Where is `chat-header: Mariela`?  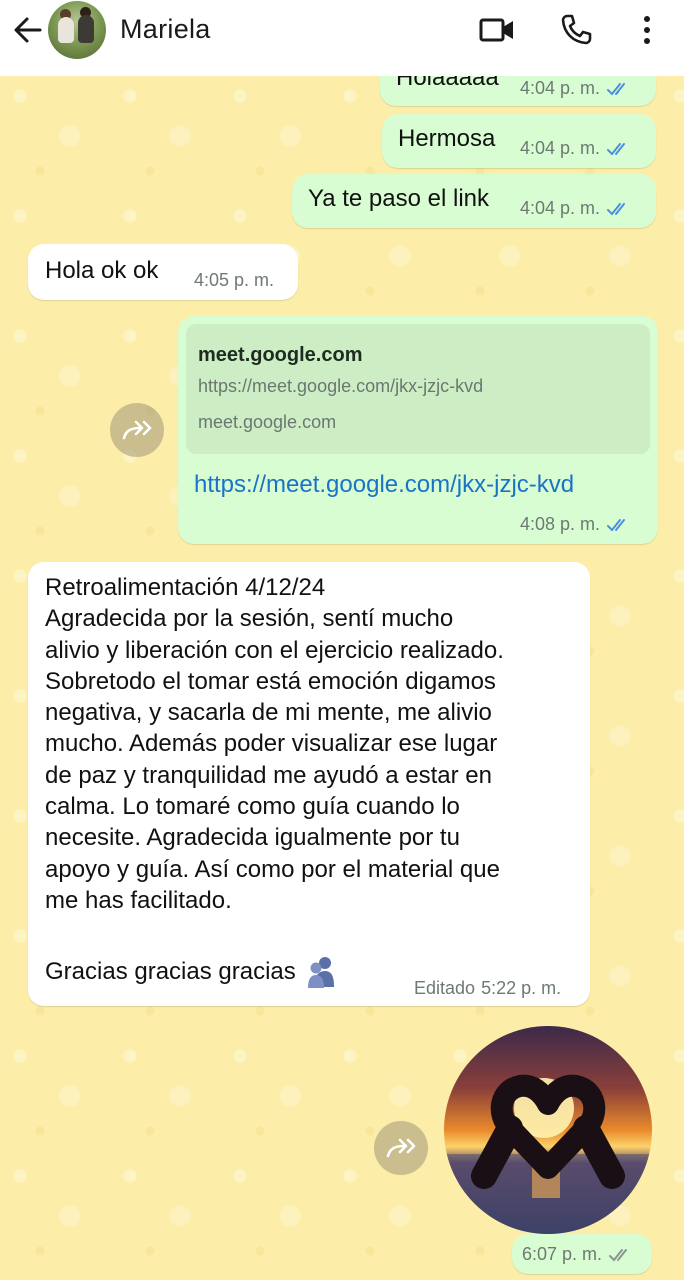
chat-header: Mariela is located at coordinates (342, 38).